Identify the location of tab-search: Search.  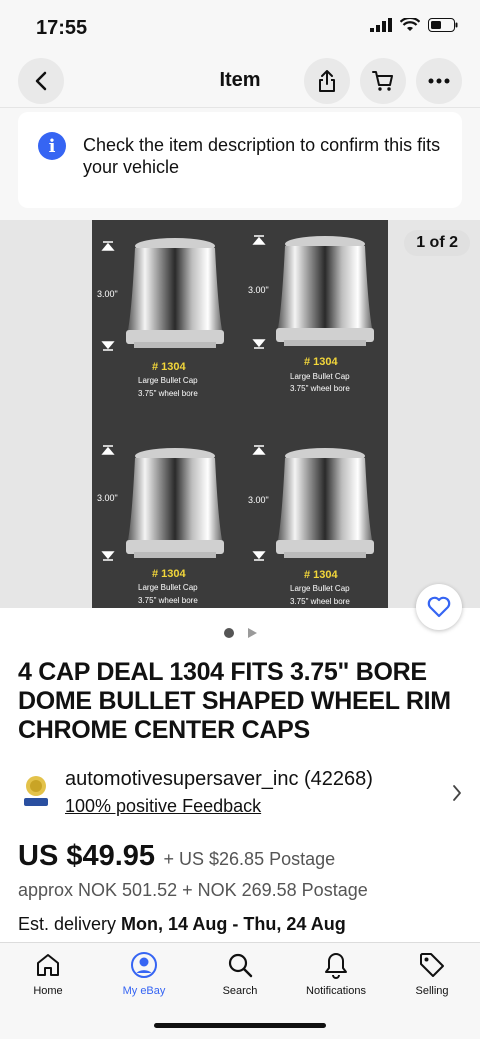
(240, 974).